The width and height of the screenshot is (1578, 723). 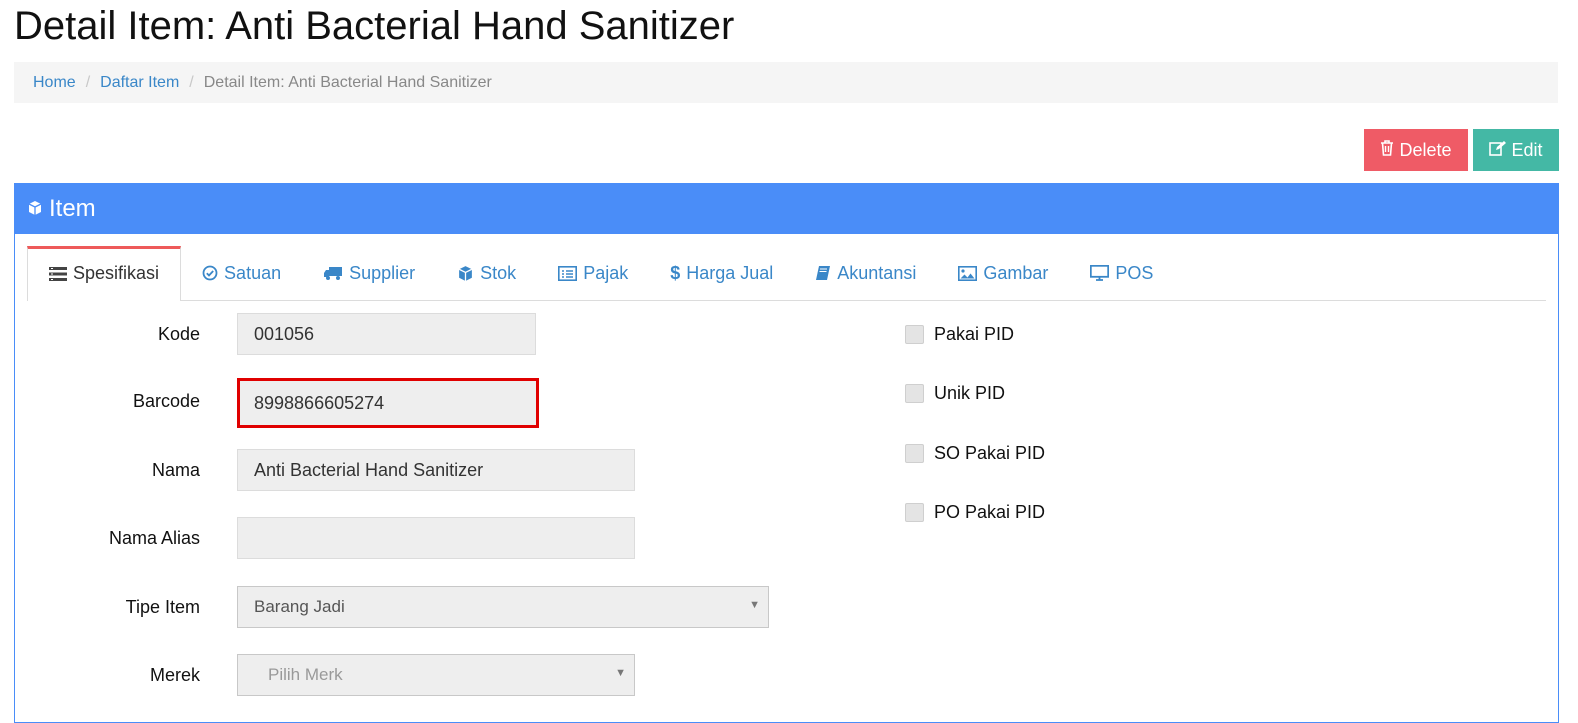 What do you see at coordinates (568, 273) in the screenshot?
I see `list-alt-icon` at bounding box center [568, 273].